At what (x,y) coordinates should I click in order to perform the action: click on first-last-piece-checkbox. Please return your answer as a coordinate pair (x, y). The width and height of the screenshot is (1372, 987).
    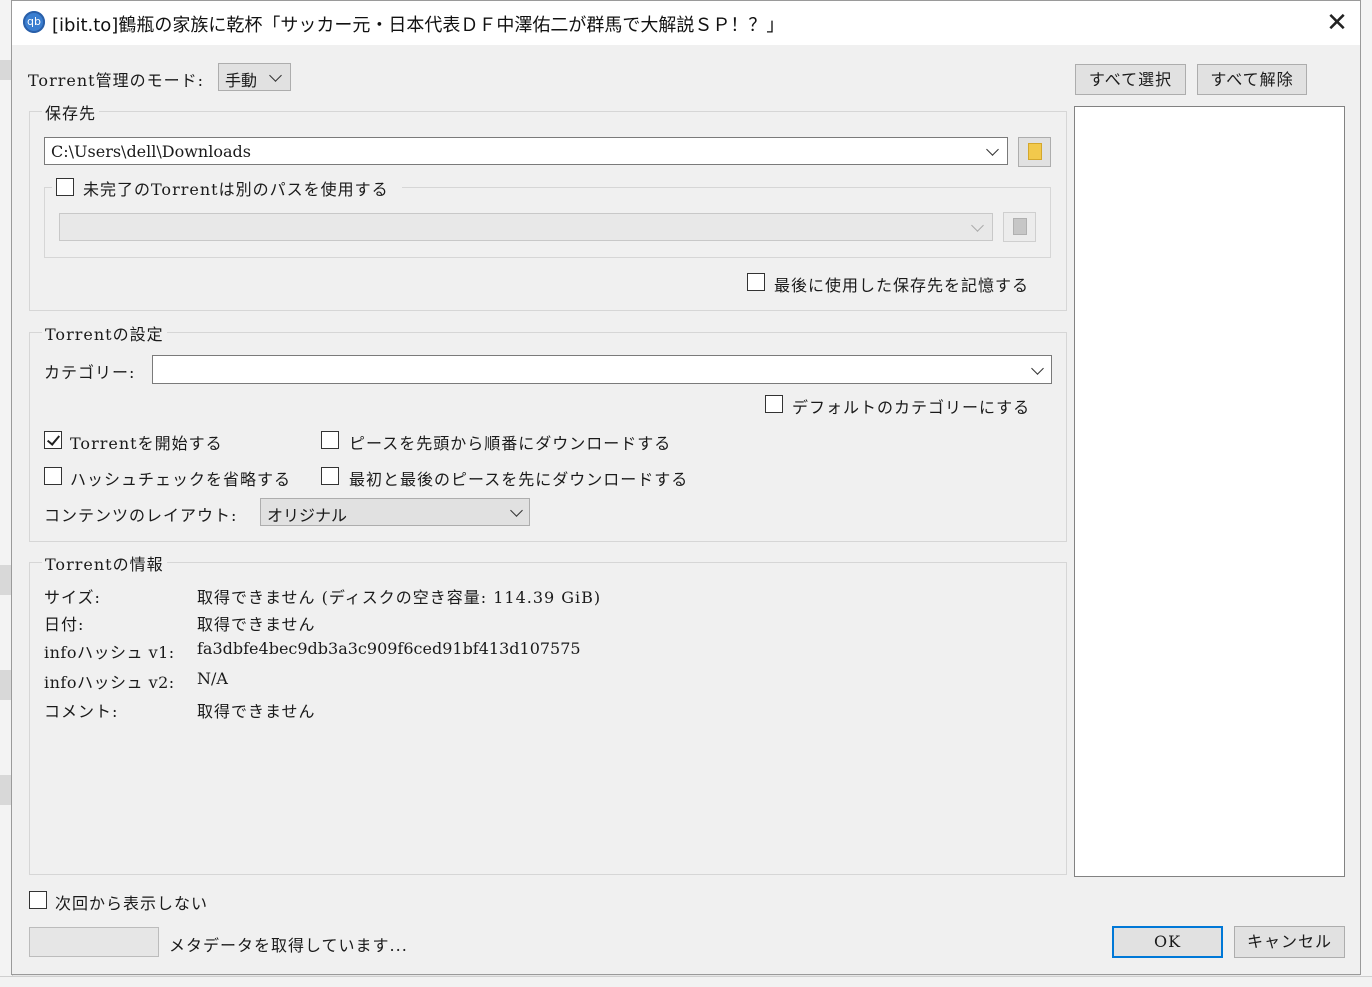
    Looking at the image, I should click on (330, 476).